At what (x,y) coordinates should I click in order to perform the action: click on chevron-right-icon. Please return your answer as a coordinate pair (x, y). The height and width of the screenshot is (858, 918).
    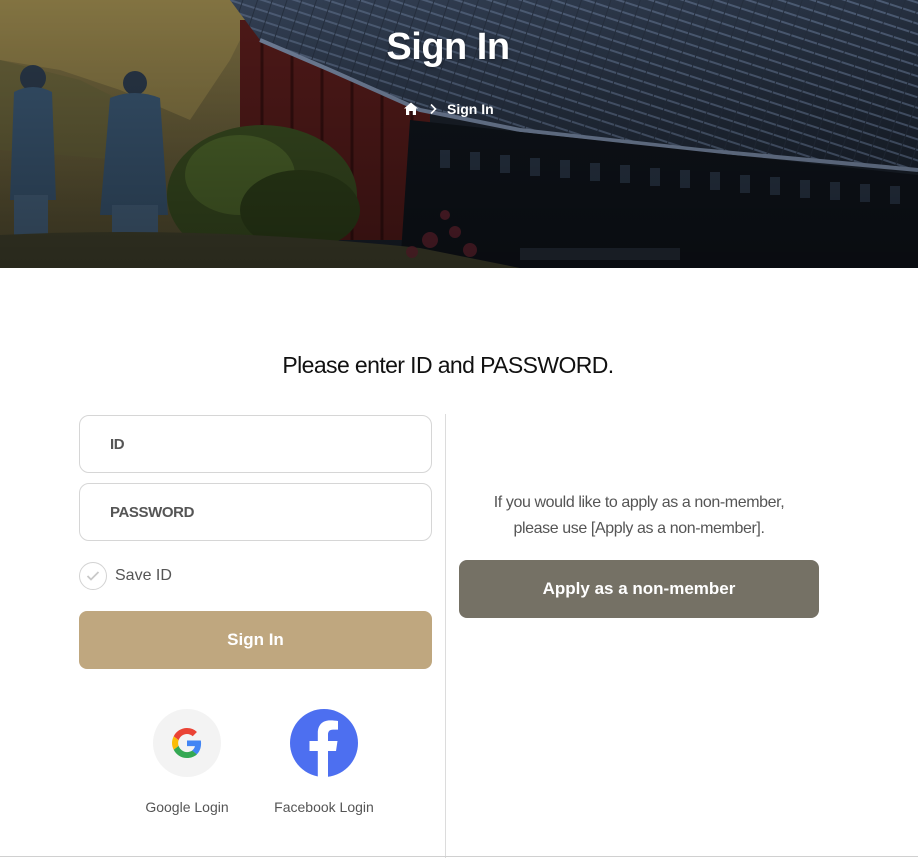
    Looking at the image, I should click on (433, 109).